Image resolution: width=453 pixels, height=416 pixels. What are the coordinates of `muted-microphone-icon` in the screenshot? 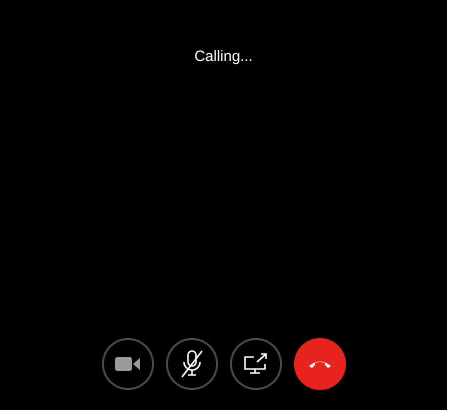 It's located at (191, 364).